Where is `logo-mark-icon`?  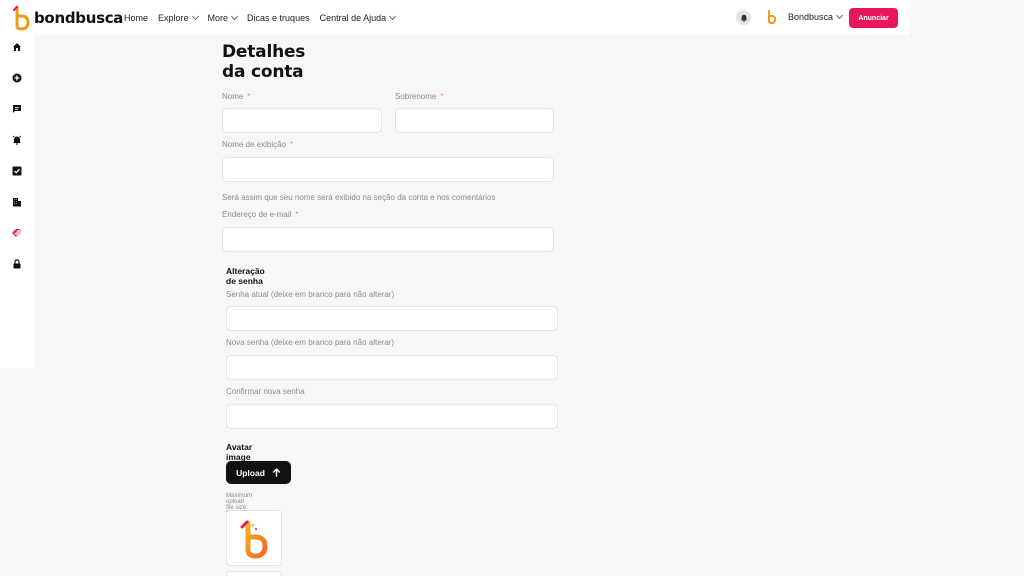
logo-mark-icon is located at coordinates (21, 18).